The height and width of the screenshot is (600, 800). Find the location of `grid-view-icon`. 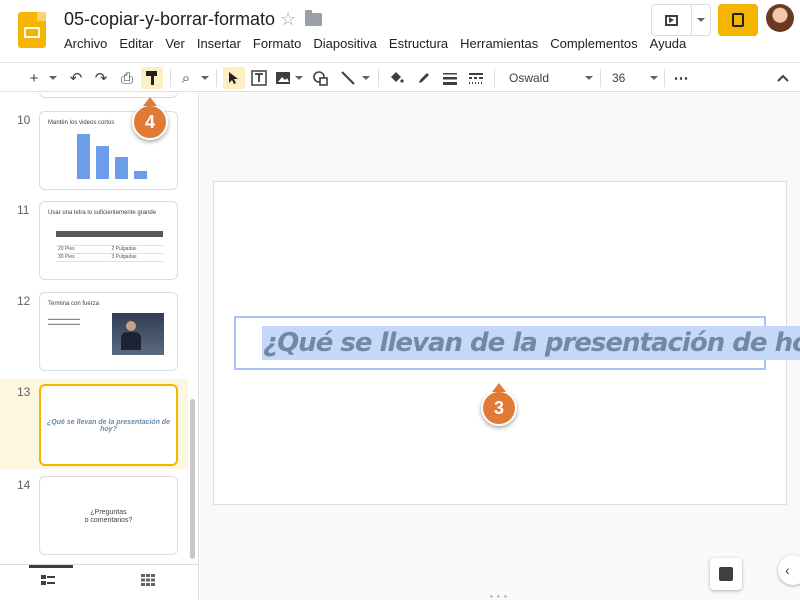

grid-view-icon is located at coordinates (149, 581).